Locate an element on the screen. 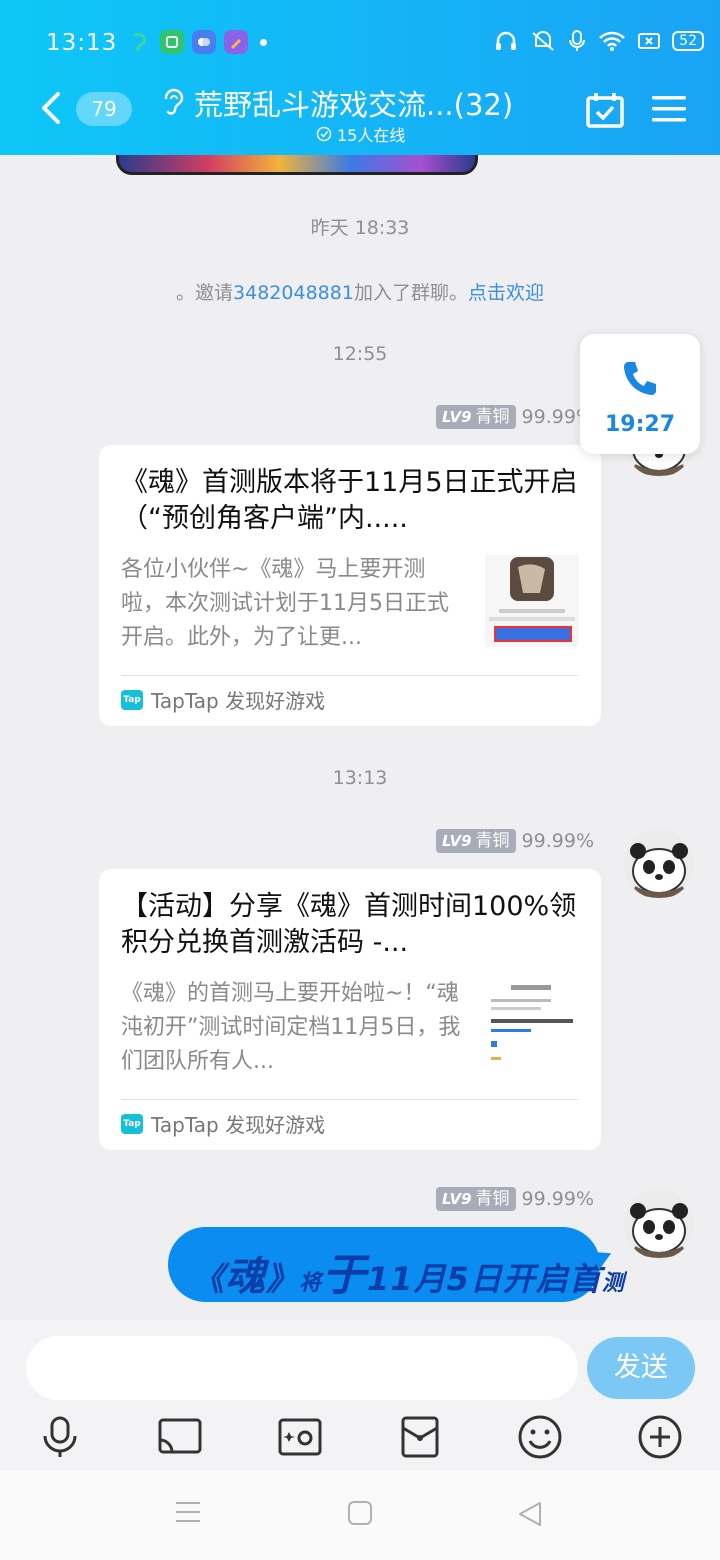 The height and width of the screenshot is (1560, 720). bubble-part: 测 is located at coordinates (613, 1283).